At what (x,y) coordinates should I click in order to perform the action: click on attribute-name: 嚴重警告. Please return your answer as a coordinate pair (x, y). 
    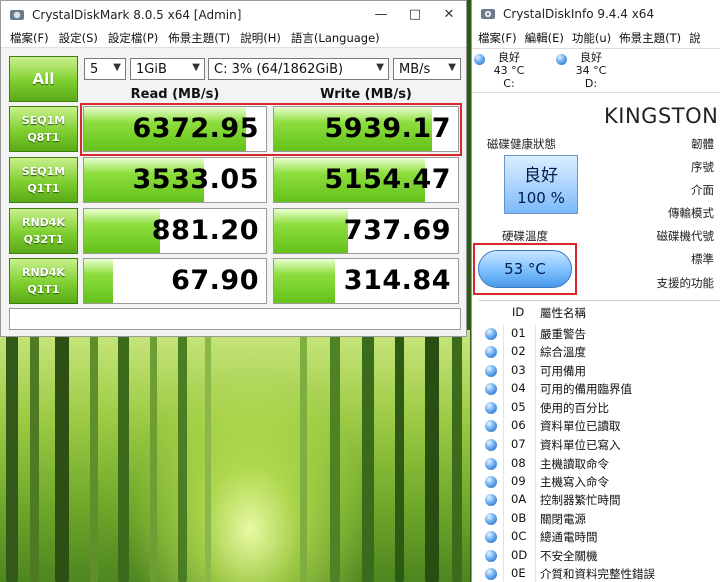
    Looking at the image, I should click on (563, 334).